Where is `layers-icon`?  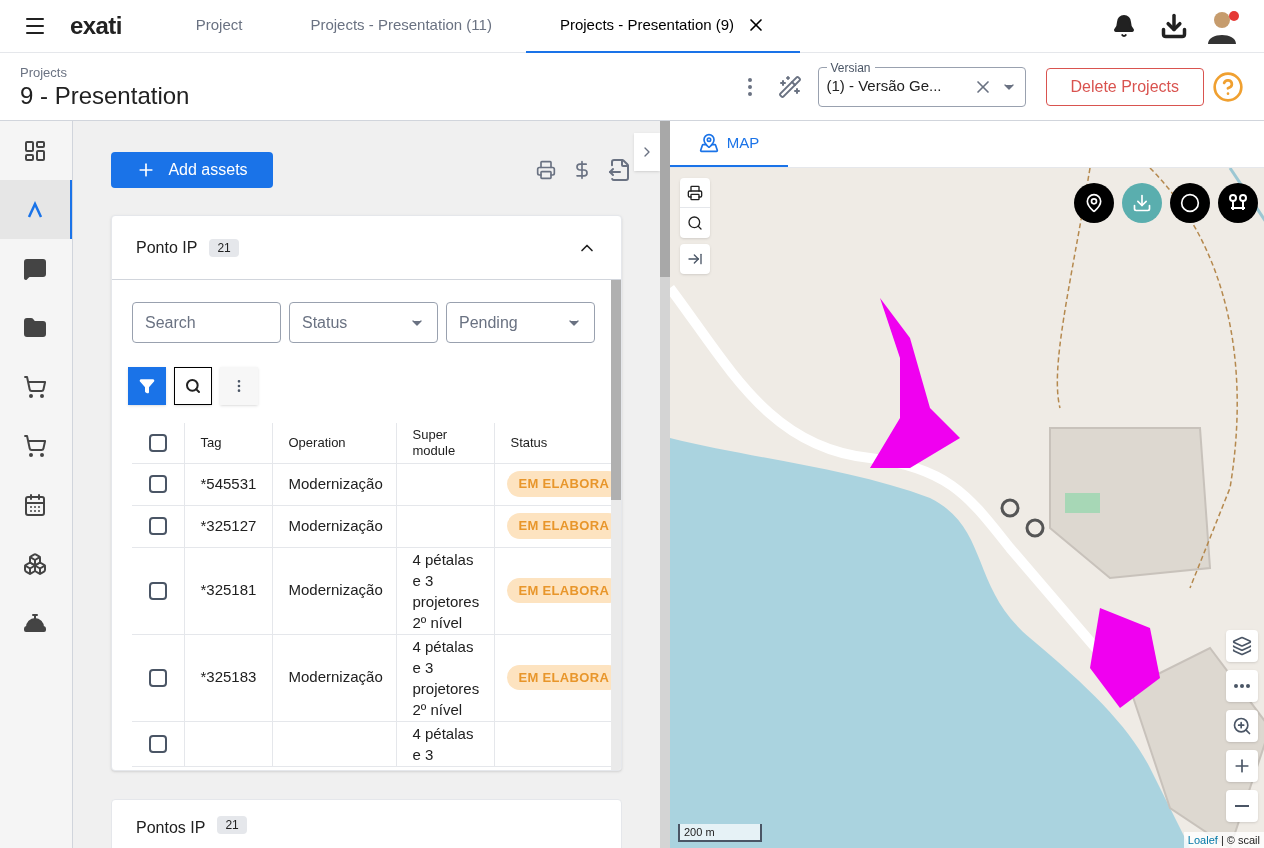
layers-icon is located at coordinates (1242, 646).